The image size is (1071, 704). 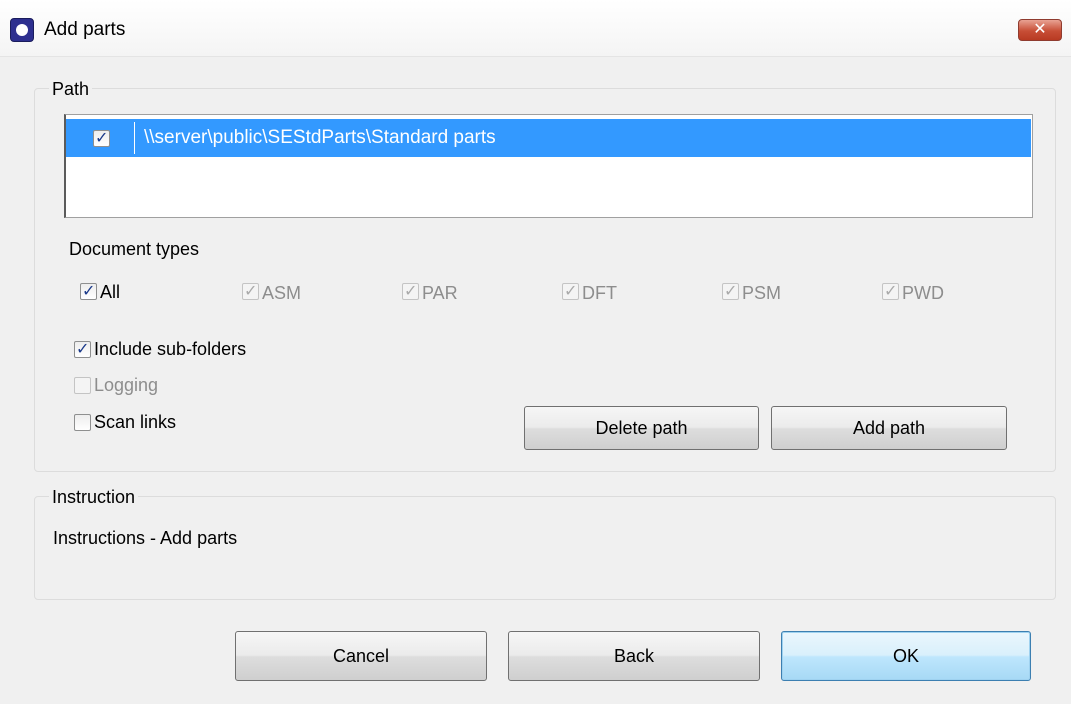 I want to click on path-group-legend: Path, so click(x=71, y=89).